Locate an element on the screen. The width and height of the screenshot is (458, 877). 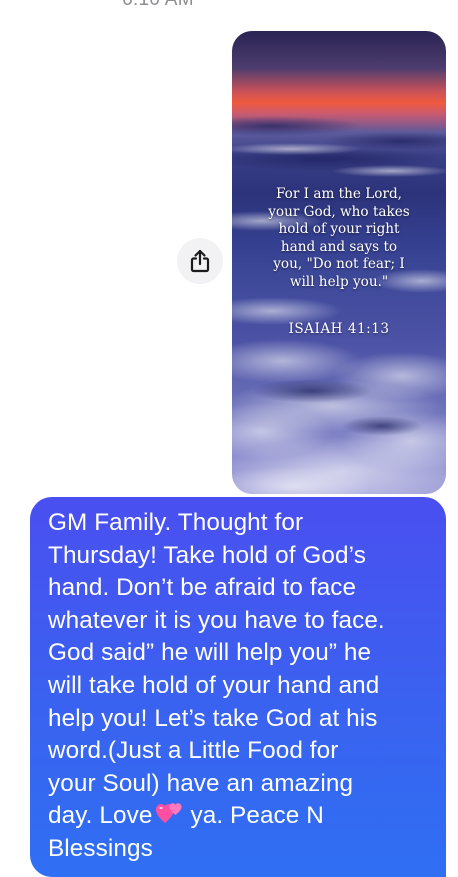
message-line: Blessings is located at coordinates (100, 848).